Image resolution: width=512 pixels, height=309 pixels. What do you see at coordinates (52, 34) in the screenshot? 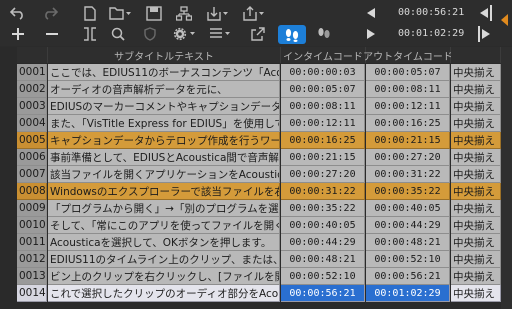
I see `remove-icon` at bounding box center [52, 34].